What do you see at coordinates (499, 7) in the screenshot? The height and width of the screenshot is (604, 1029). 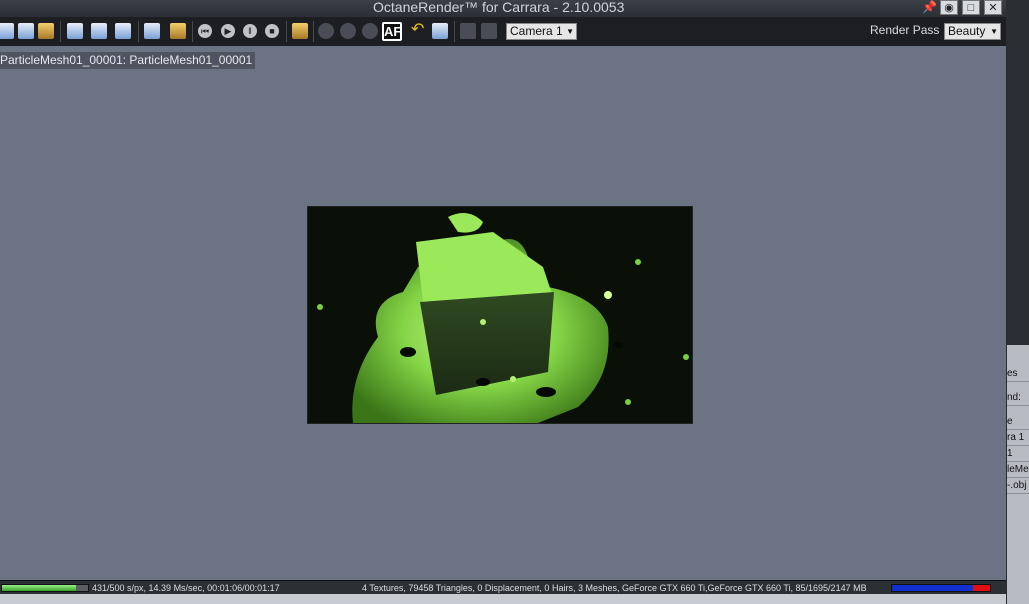 I see `window-title: OctaneRender™ for Carrara - 2.10.0053` at bounding box center [499, 7].